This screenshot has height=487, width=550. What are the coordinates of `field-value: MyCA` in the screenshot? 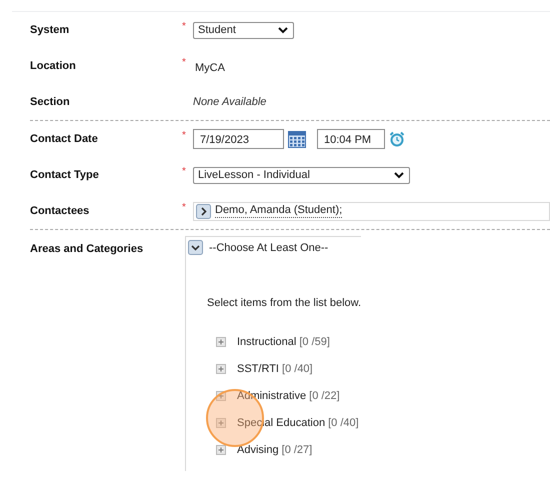 It's located at (209, 67).